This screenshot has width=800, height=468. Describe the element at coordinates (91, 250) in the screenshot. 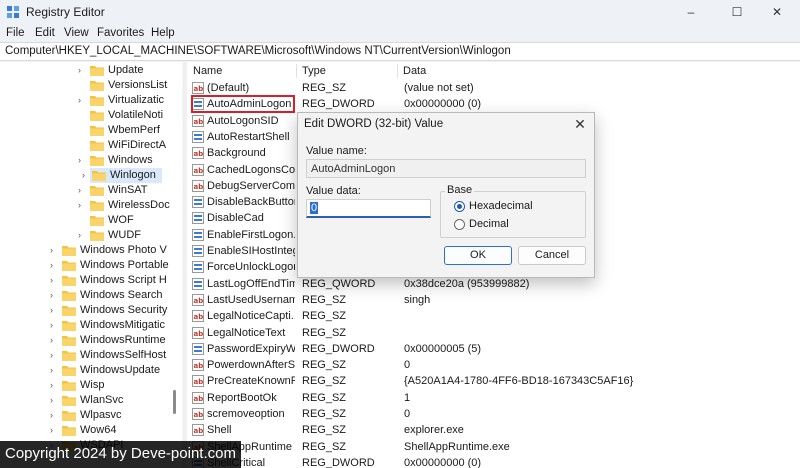

I see `tree-item: › Windows Photo V` at that location.